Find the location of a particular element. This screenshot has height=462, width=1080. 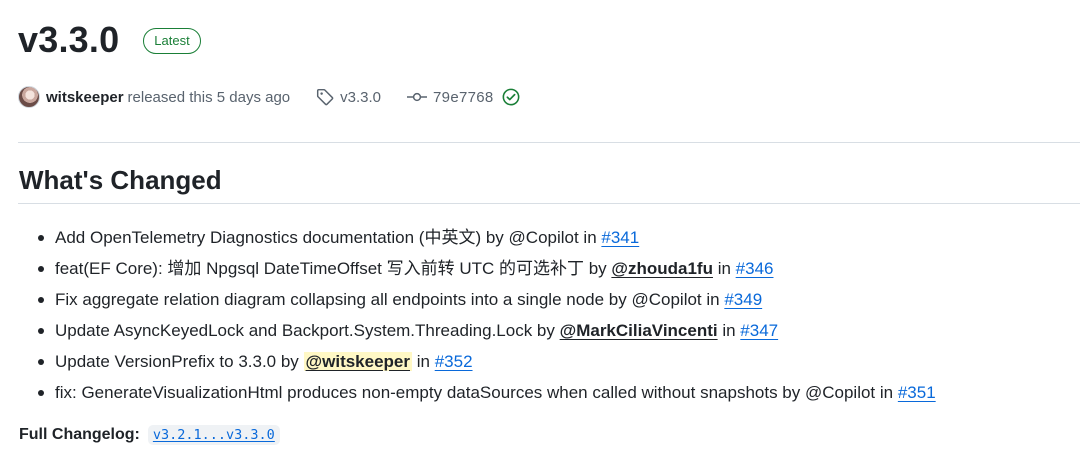

mention-link: @MarkCiliaVincenti is located at coordinates (639, 330).